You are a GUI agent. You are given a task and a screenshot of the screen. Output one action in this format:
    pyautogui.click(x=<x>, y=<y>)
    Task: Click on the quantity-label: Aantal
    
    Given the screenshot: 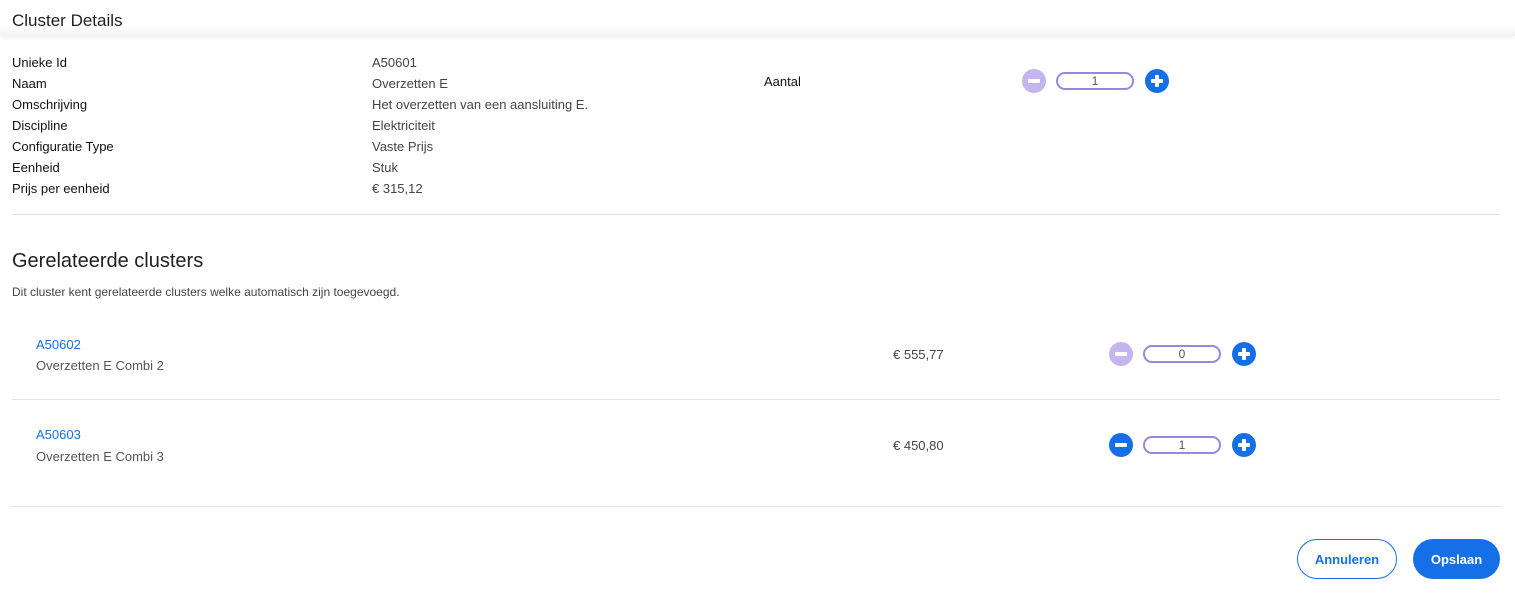 What is the action you would take?
    pyautogui.click(x=782, y=81)
    